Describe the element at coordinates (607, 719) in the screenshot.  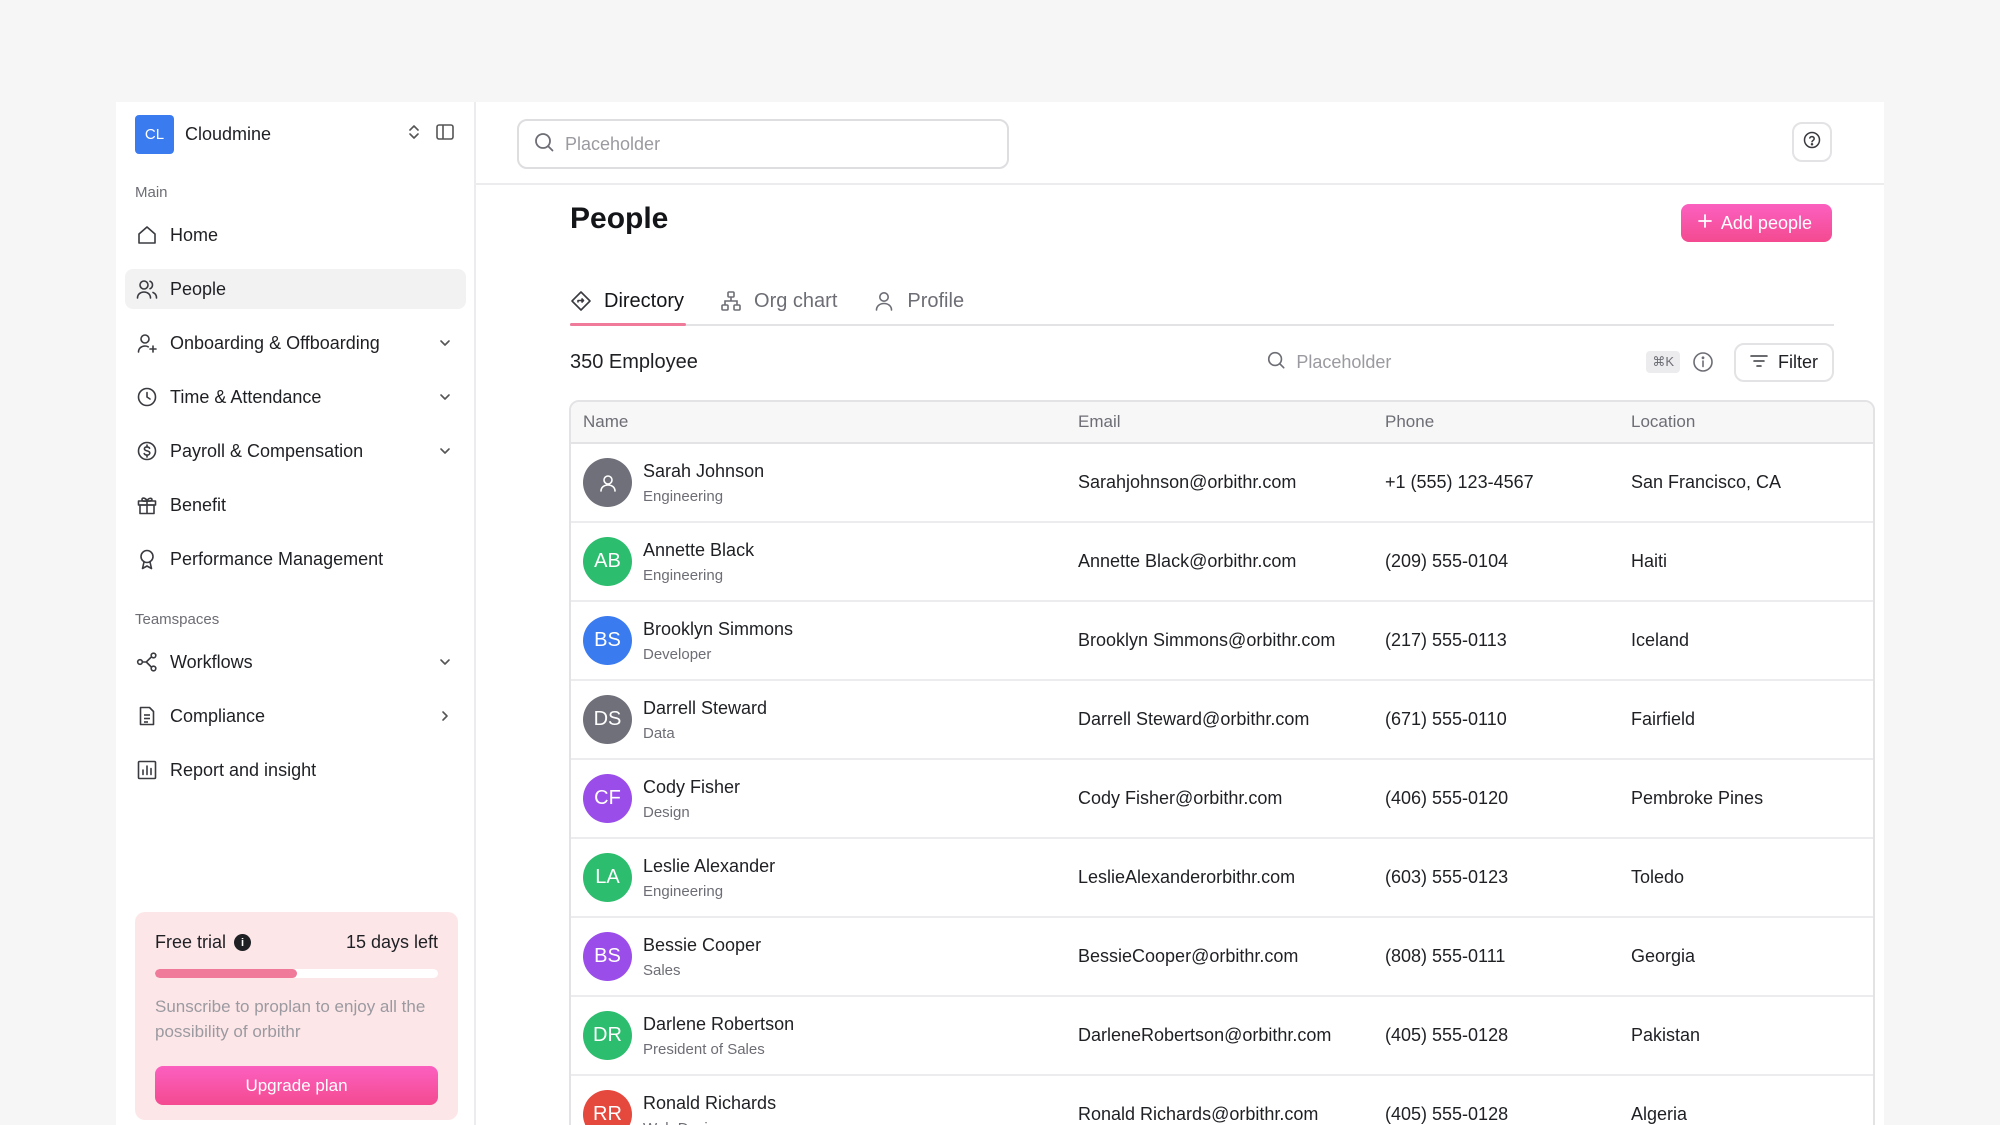
I see `avatar: DS` at that location.